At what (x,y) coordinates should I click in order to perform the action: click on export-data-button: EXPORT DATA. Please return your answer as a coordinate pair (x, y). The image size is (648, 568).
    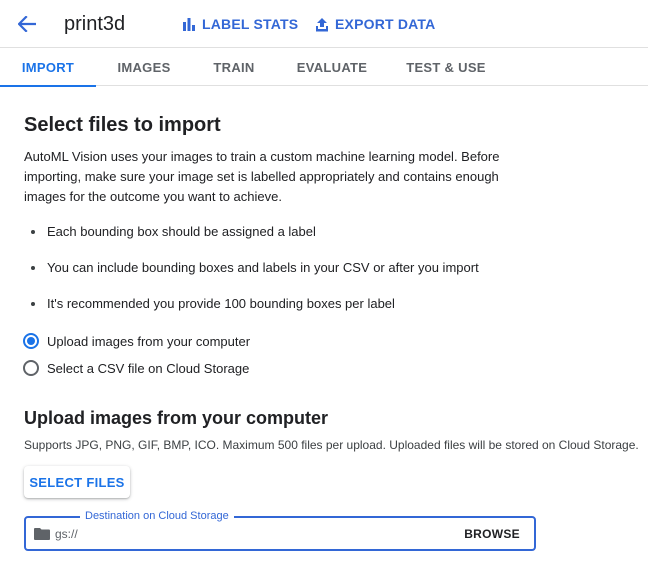
    Looking at the image, I should click on (375, 24).